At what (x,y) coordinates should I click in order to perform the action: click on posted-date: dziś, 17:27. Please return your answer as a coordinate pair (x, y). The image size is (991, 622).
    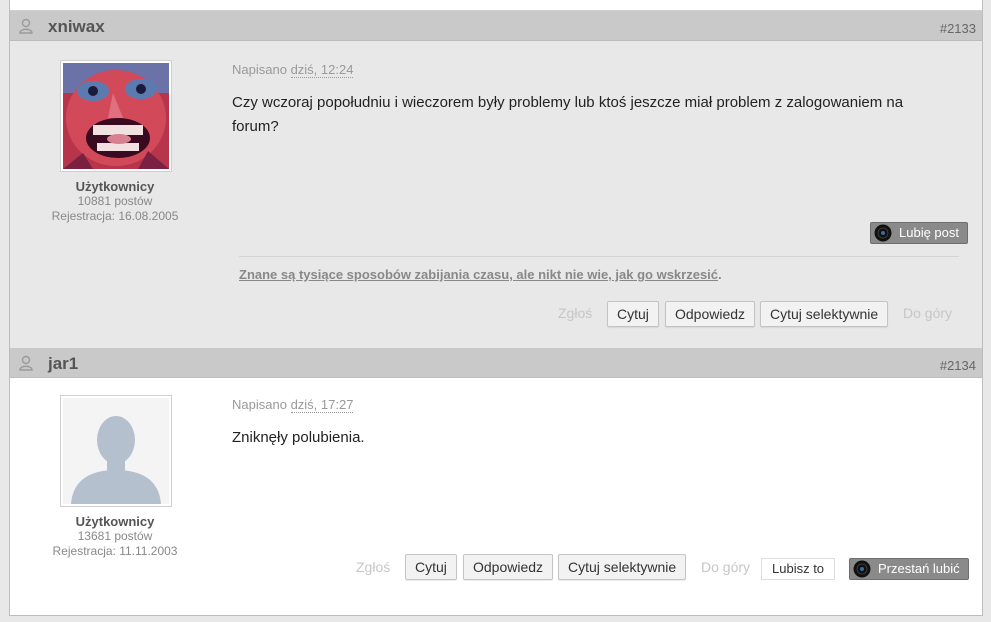
    Looking at the image, I should click on (322, 405).